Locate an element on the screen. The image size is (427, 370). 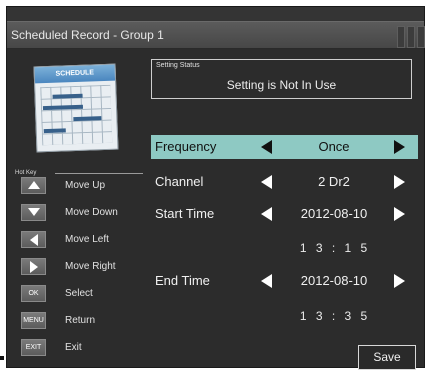
arrow-down-icon is located at coordinates (33, 212).